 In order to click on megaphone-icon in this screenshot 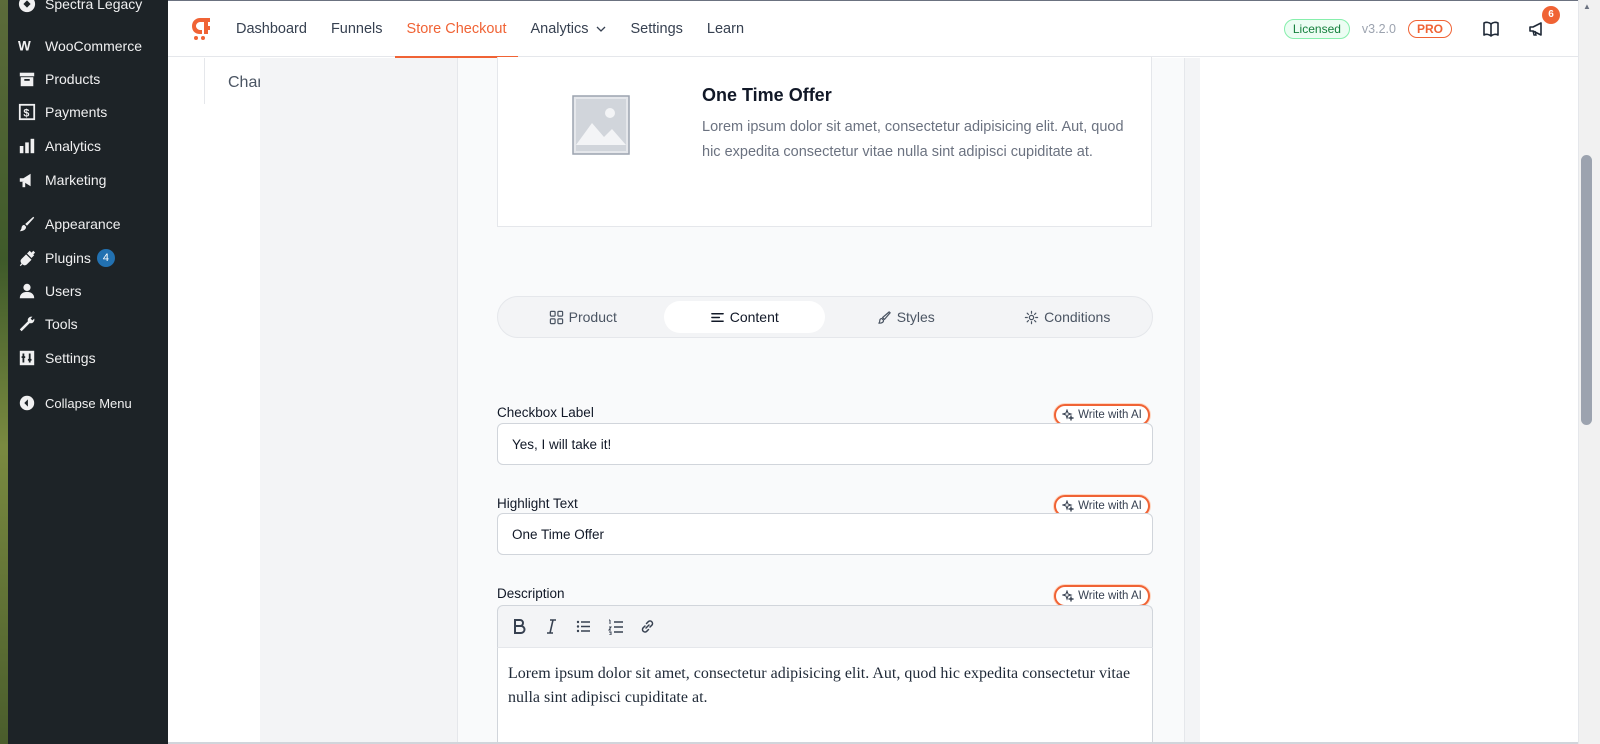, I will do `click(27, 180)`.